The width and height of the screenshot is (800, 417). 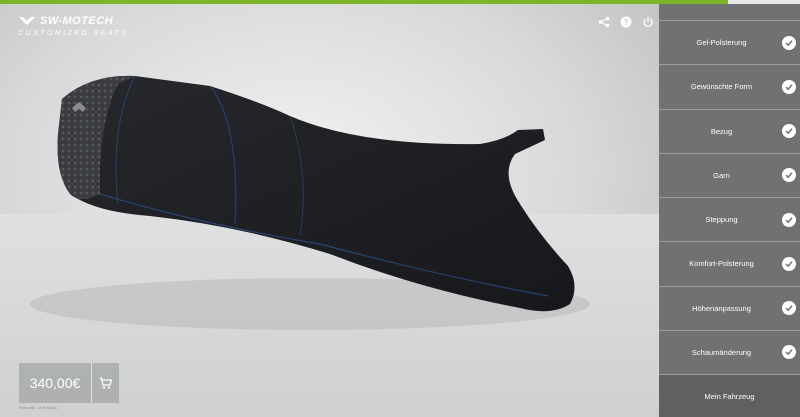 I want to click on sidebar-item-3: Garn, so click(x=729, y=176).